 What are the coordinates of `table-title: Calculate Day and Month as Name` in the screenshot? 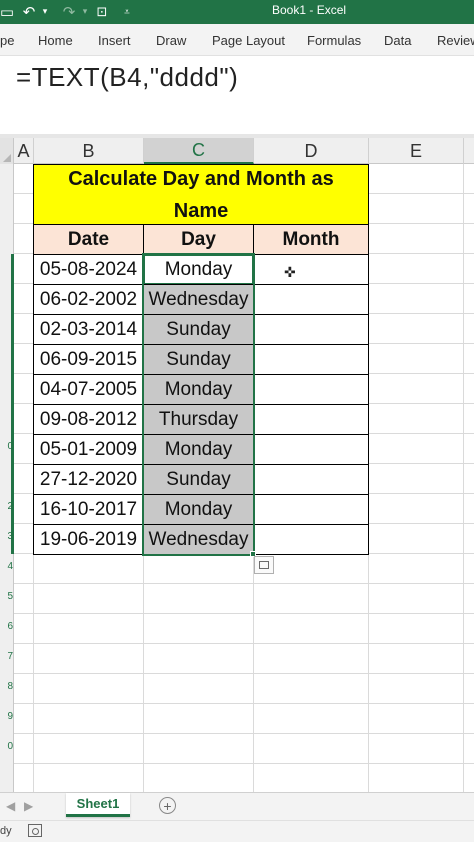 It's located at (201, 194).